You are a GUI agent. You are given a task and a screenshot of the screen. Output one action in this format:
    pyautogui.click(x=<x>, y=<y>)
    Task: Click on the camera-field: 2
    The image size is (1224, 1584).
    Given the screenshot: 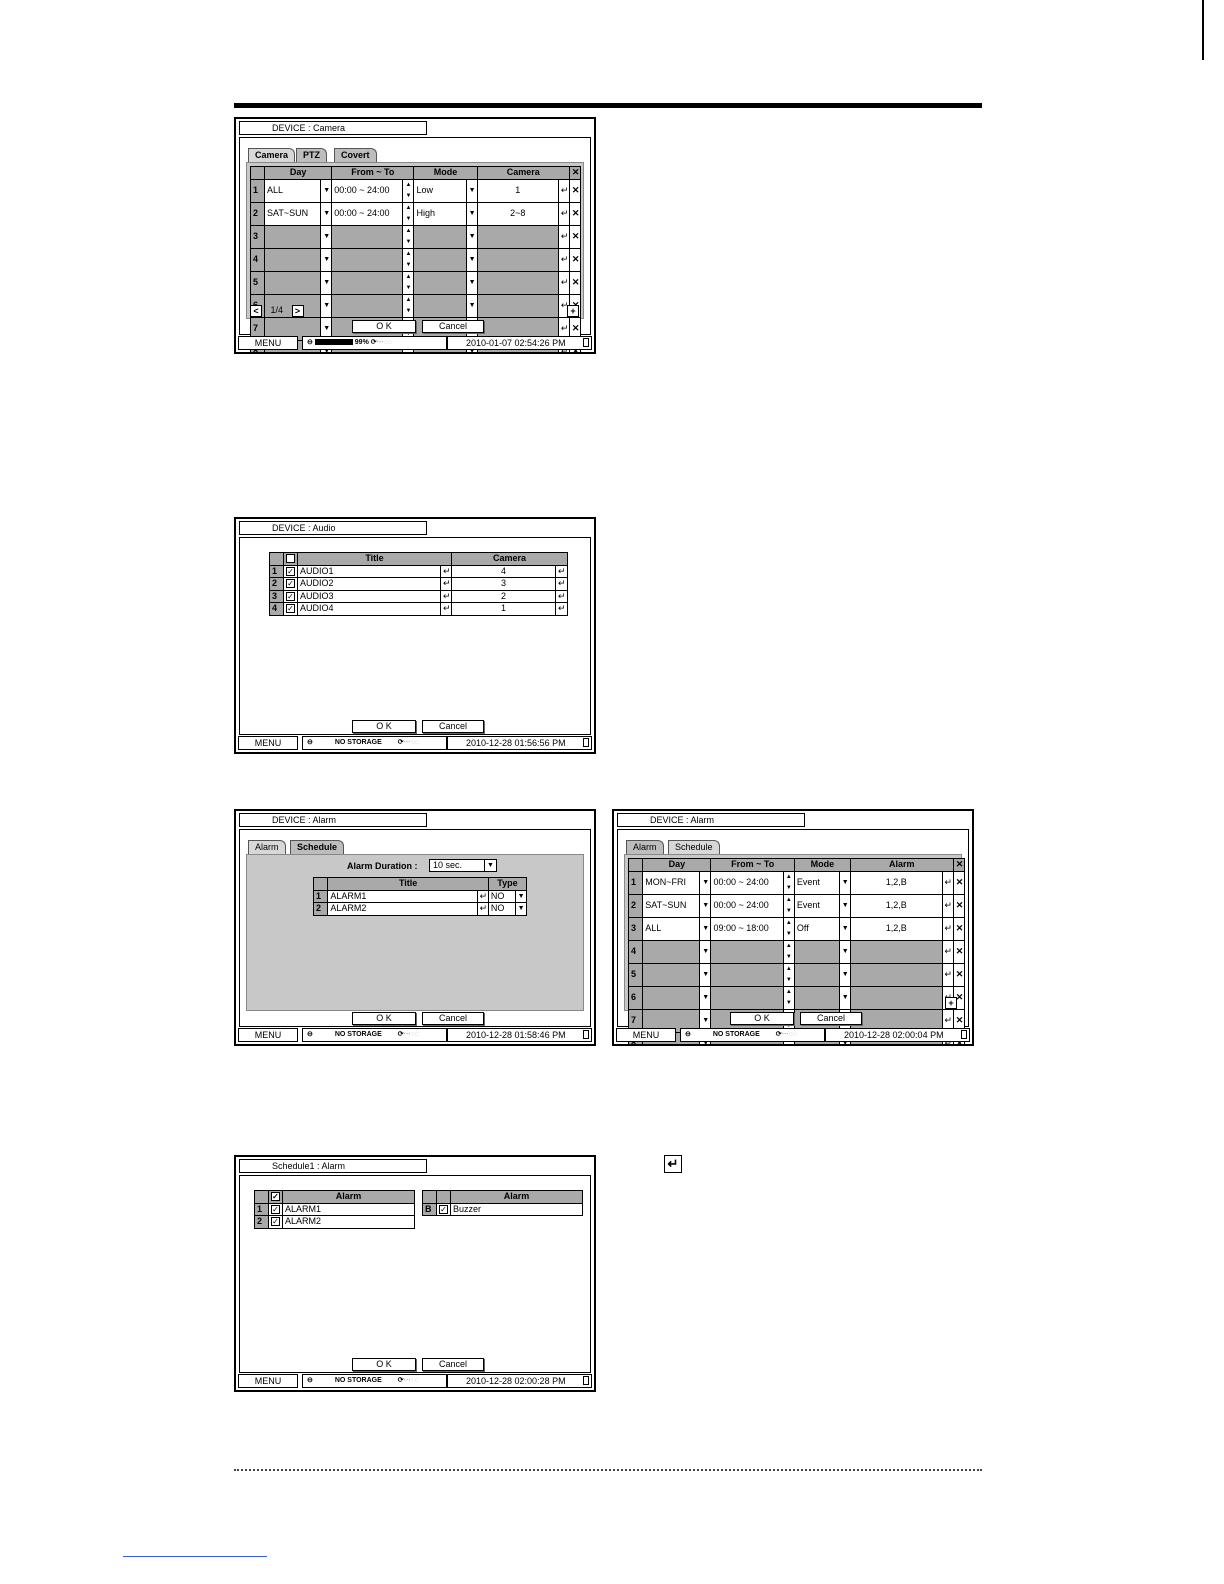 What is the action you would take?
    pyautogui.click(x=503, y=596)
    